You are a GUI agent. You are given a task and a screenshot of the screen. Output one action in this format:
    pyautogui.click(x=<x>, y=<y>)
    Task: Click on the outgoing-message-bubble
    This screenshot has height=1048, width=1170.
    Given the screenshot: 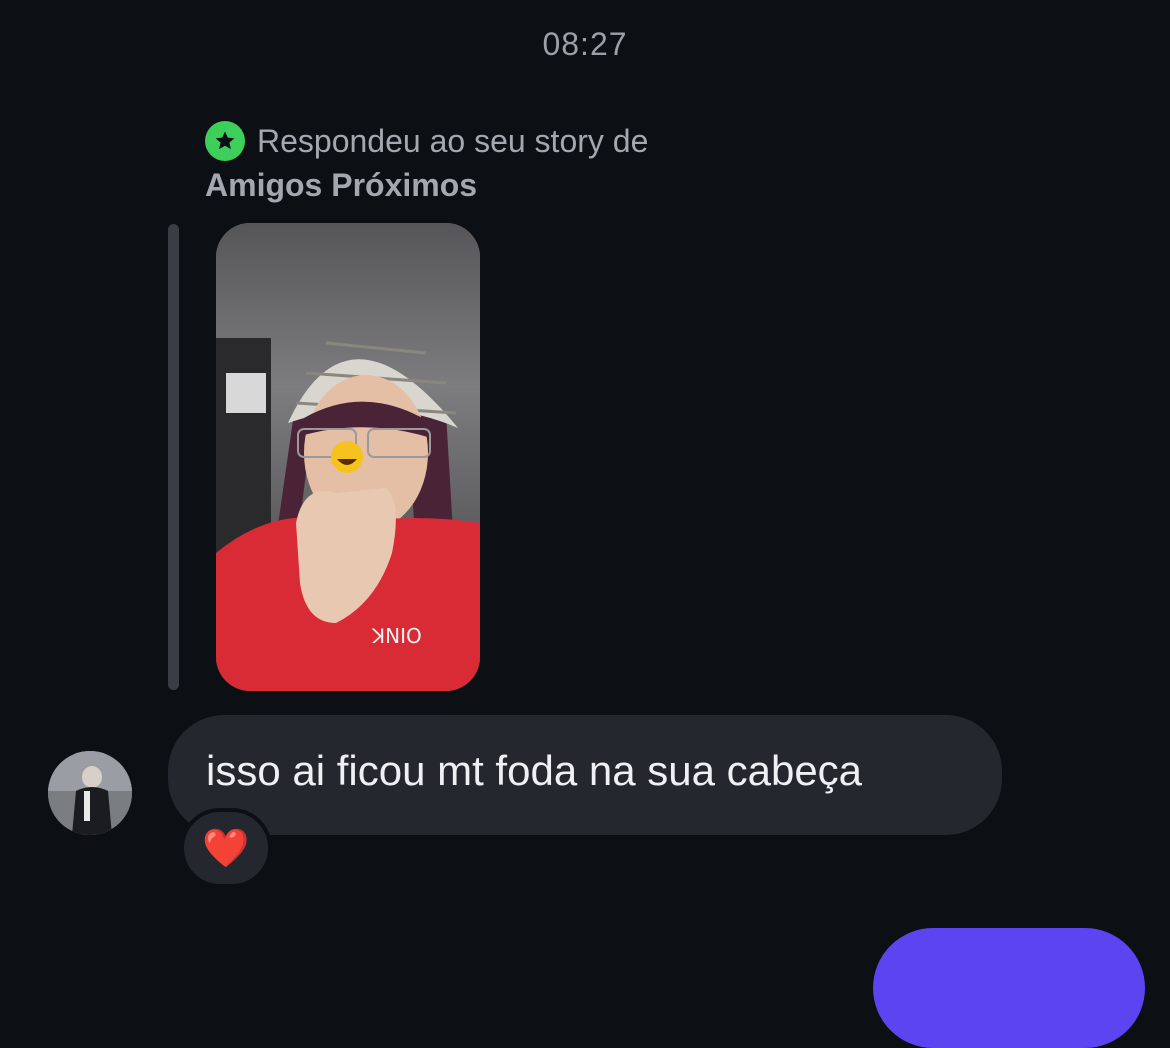 What is the action you would take?
    pyautogui.click(x=1009, y=988)
    